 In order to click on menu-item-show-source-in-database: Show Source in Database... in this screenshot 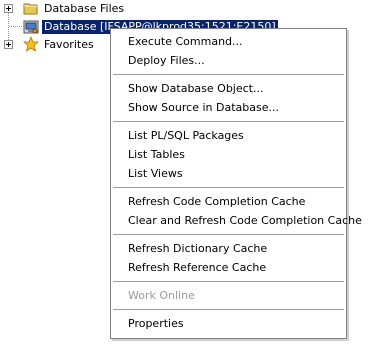, I will do `click(228, 107)`.